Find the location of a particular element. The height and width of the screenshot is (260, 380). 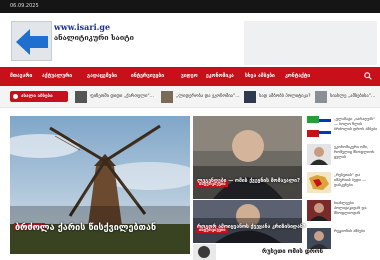

nav-item-other-news: სხვა ამბები is located at coordinates (260, 76).